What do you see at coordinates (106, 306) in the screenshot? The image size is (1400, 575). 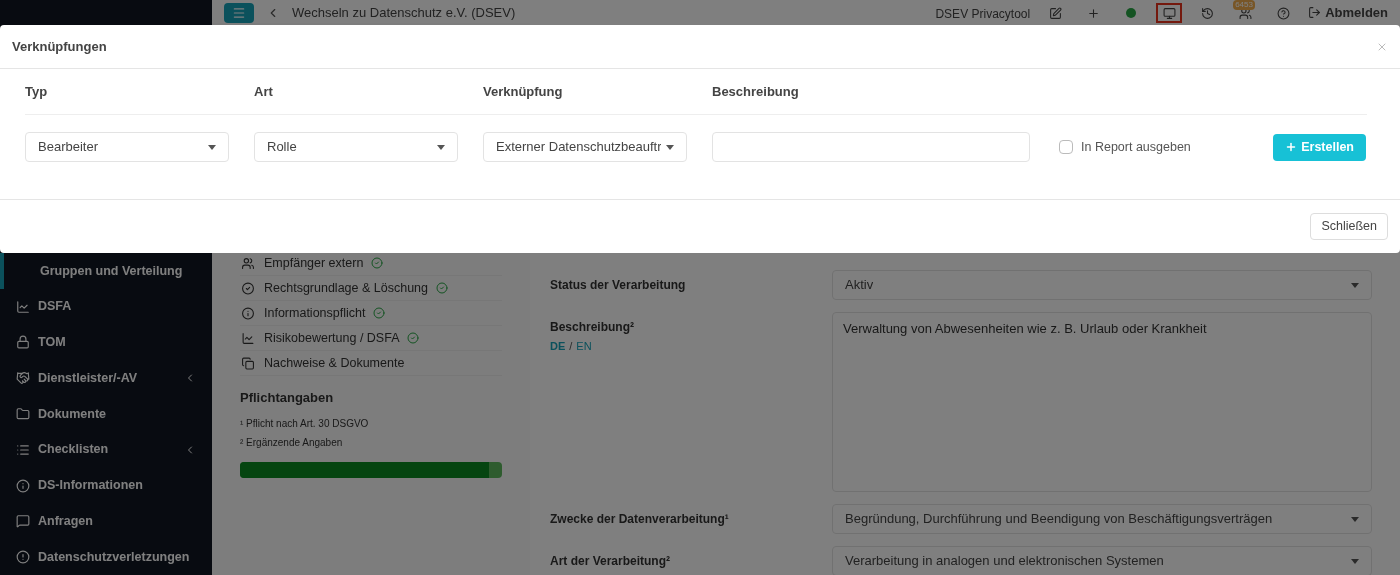 I see `sidebar-item: DSFA` at bounding box center [106, 306].